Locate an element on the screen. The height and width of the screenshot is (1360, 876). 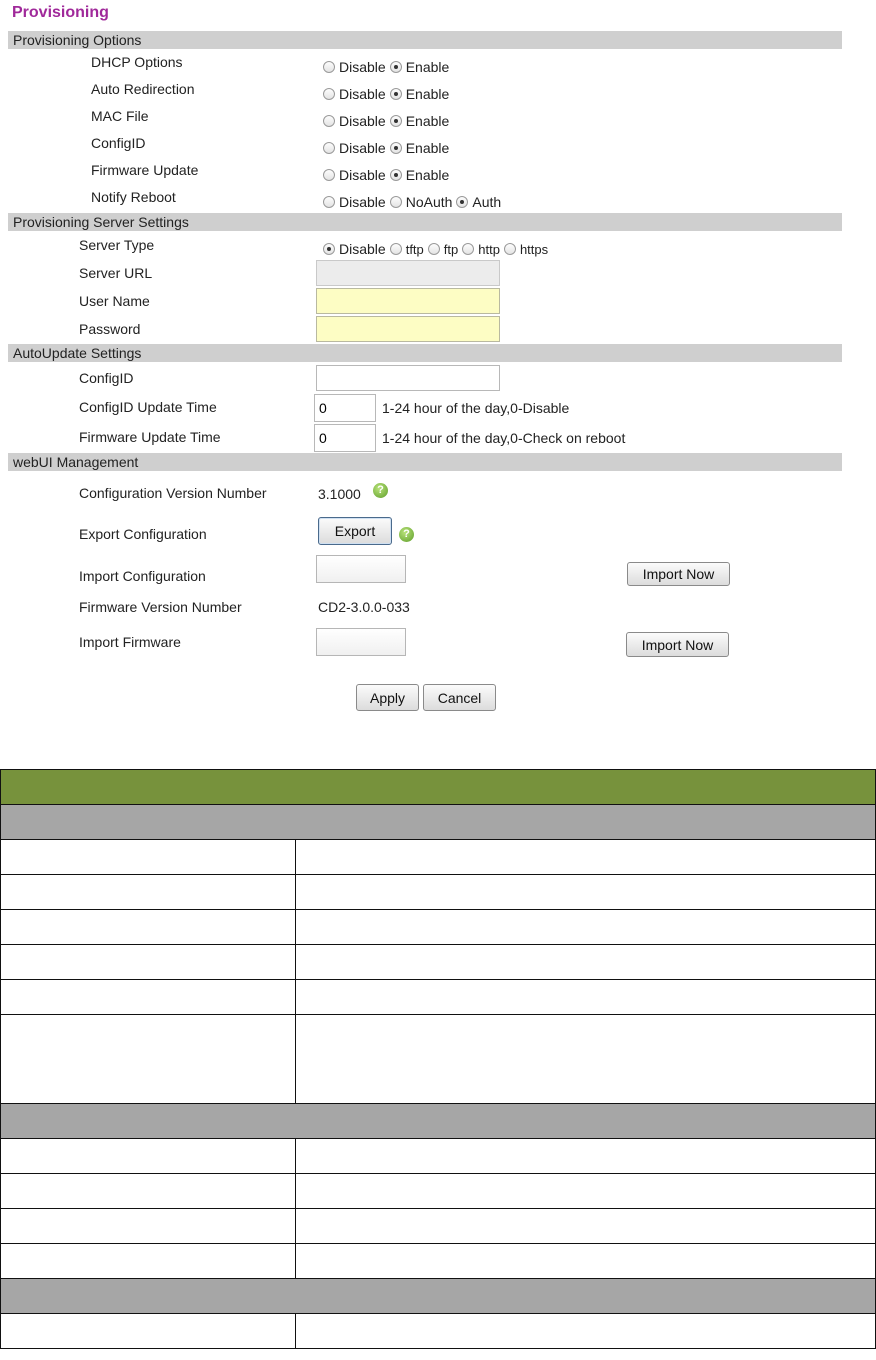
section-autoupdate-settings: AutoUpdate Settings is located at coordinates (425, 353).